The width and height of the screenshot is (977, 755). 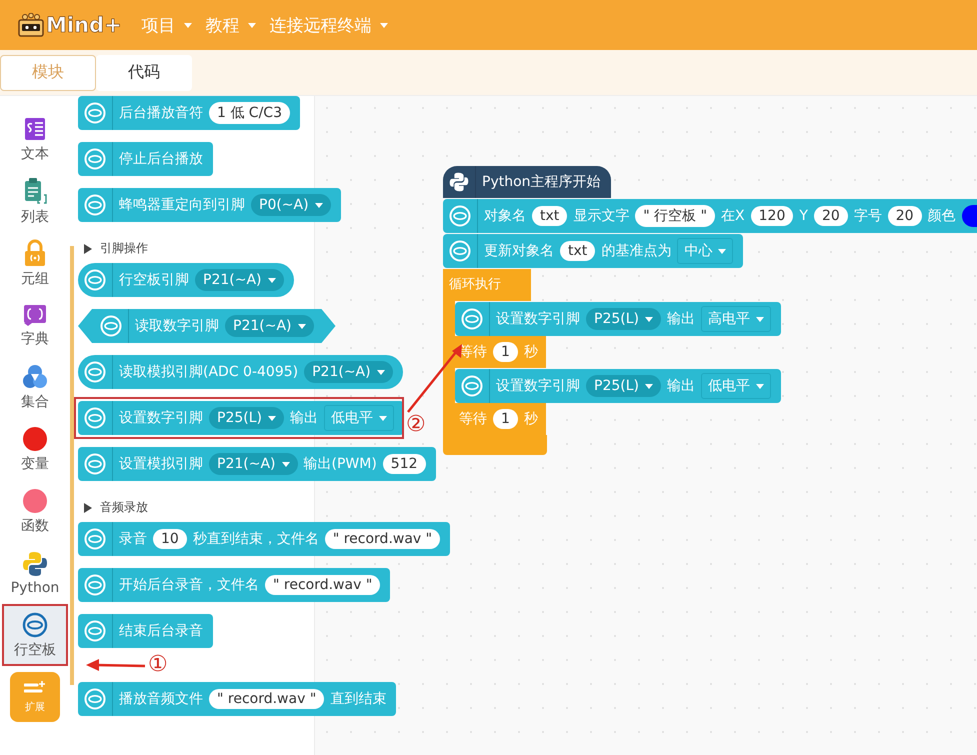 What do you see at coordinates (182, 205) in the screenshot?
I see `block-label: 蜂鸣器重定向到引脚` at bounding box center [182, 205].